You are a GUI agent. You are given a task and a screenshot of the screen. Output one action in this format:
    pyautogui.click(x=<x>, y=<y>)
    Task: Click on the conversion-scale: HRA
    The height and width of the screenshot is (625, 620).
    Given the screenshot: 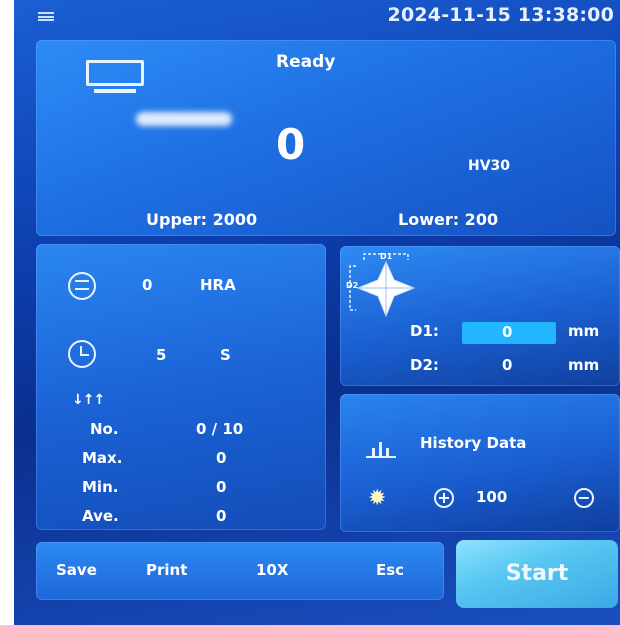 What is the action you would take?
    pyautogui.click(x=218, y=285)
    